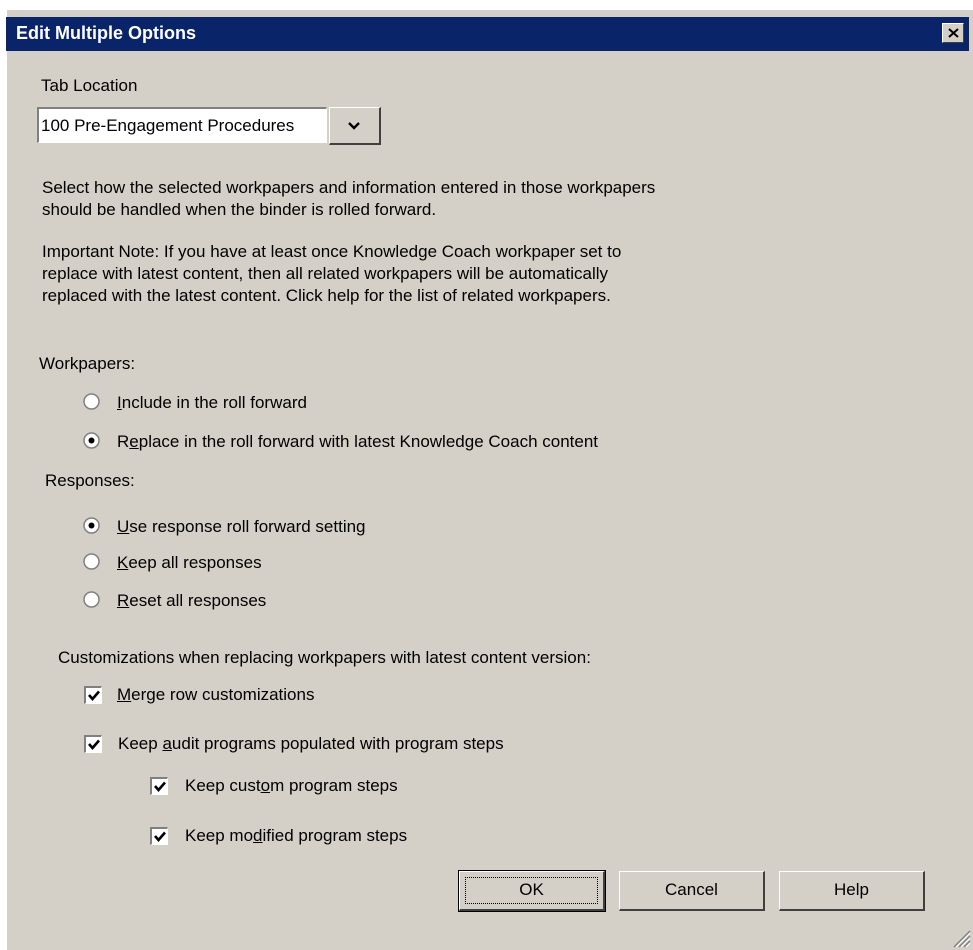 The width and height of the screenshot is (973, 950). I want to click on checkbox-keep-modified-label: Keep modified program steps, so click(296, 836).